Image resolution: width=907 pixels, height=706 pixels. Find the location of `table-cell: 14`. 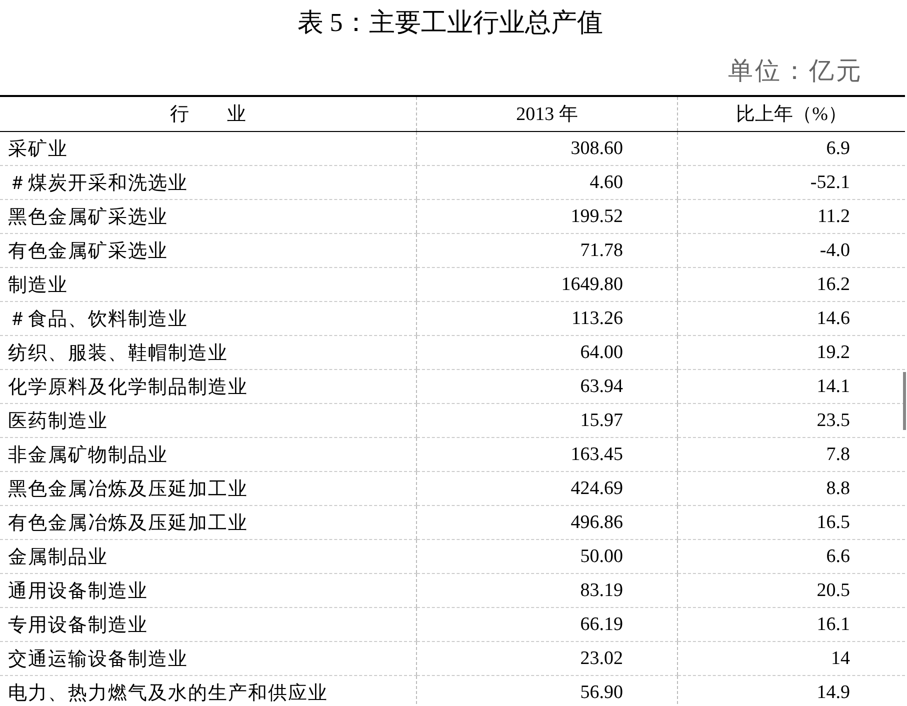

table-cell: 14 is located at coordinates (791, 659).